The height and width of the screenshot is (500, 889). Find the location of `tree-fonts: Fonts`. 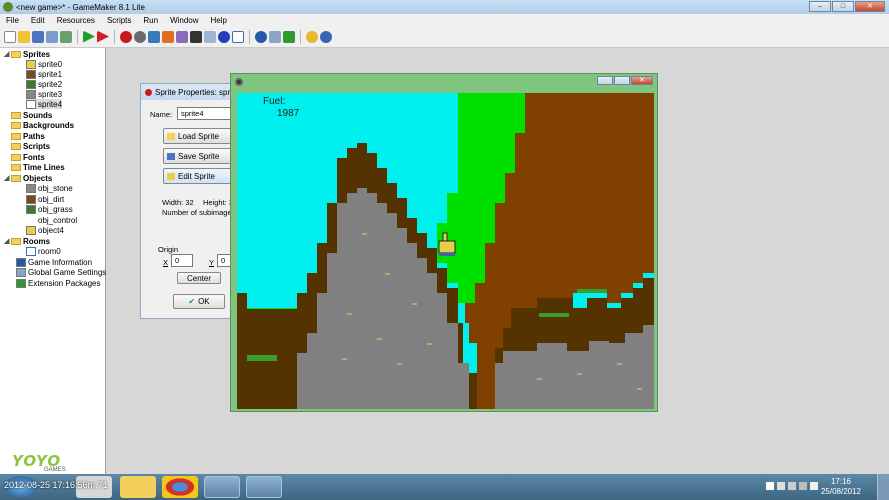

tree-fonts: Fonts is located at coordinates (24, 157).